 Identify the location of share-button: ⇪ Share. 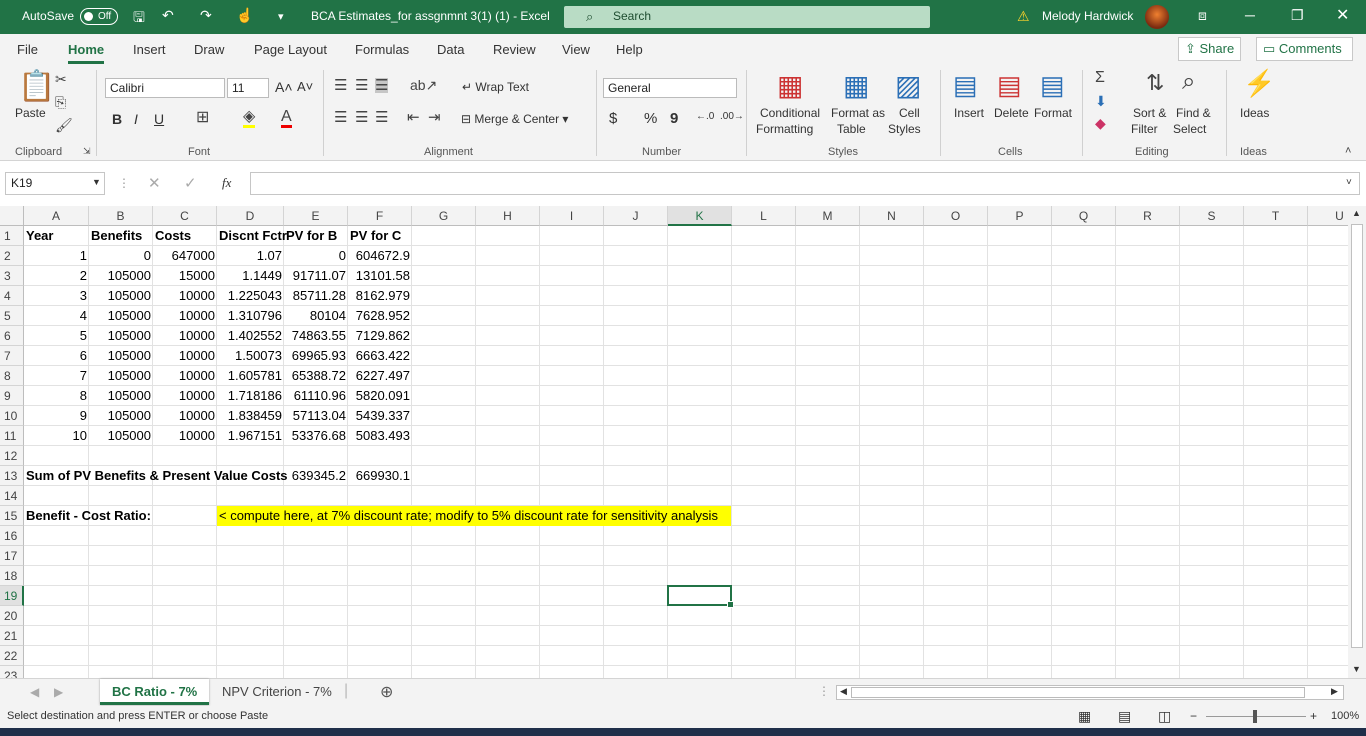
(1210, 49).